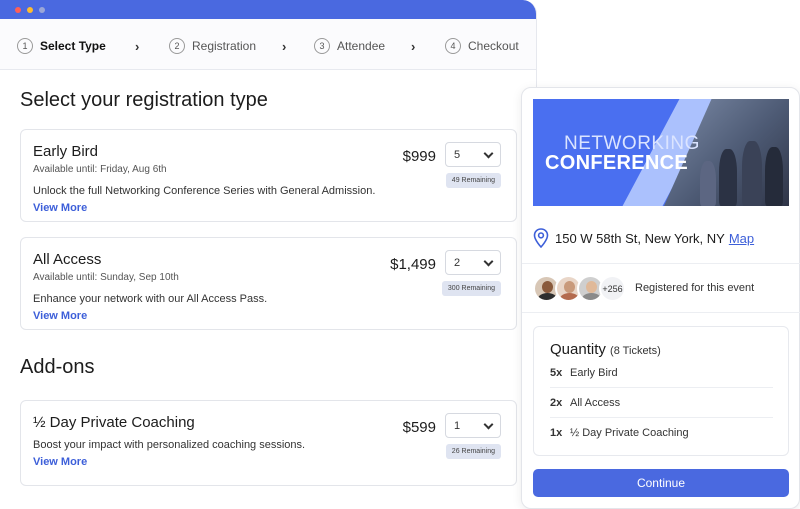 The height and width of the screenshot is (509, 800). I want to click on step-registration: 2 Registration, so click(212, 46).